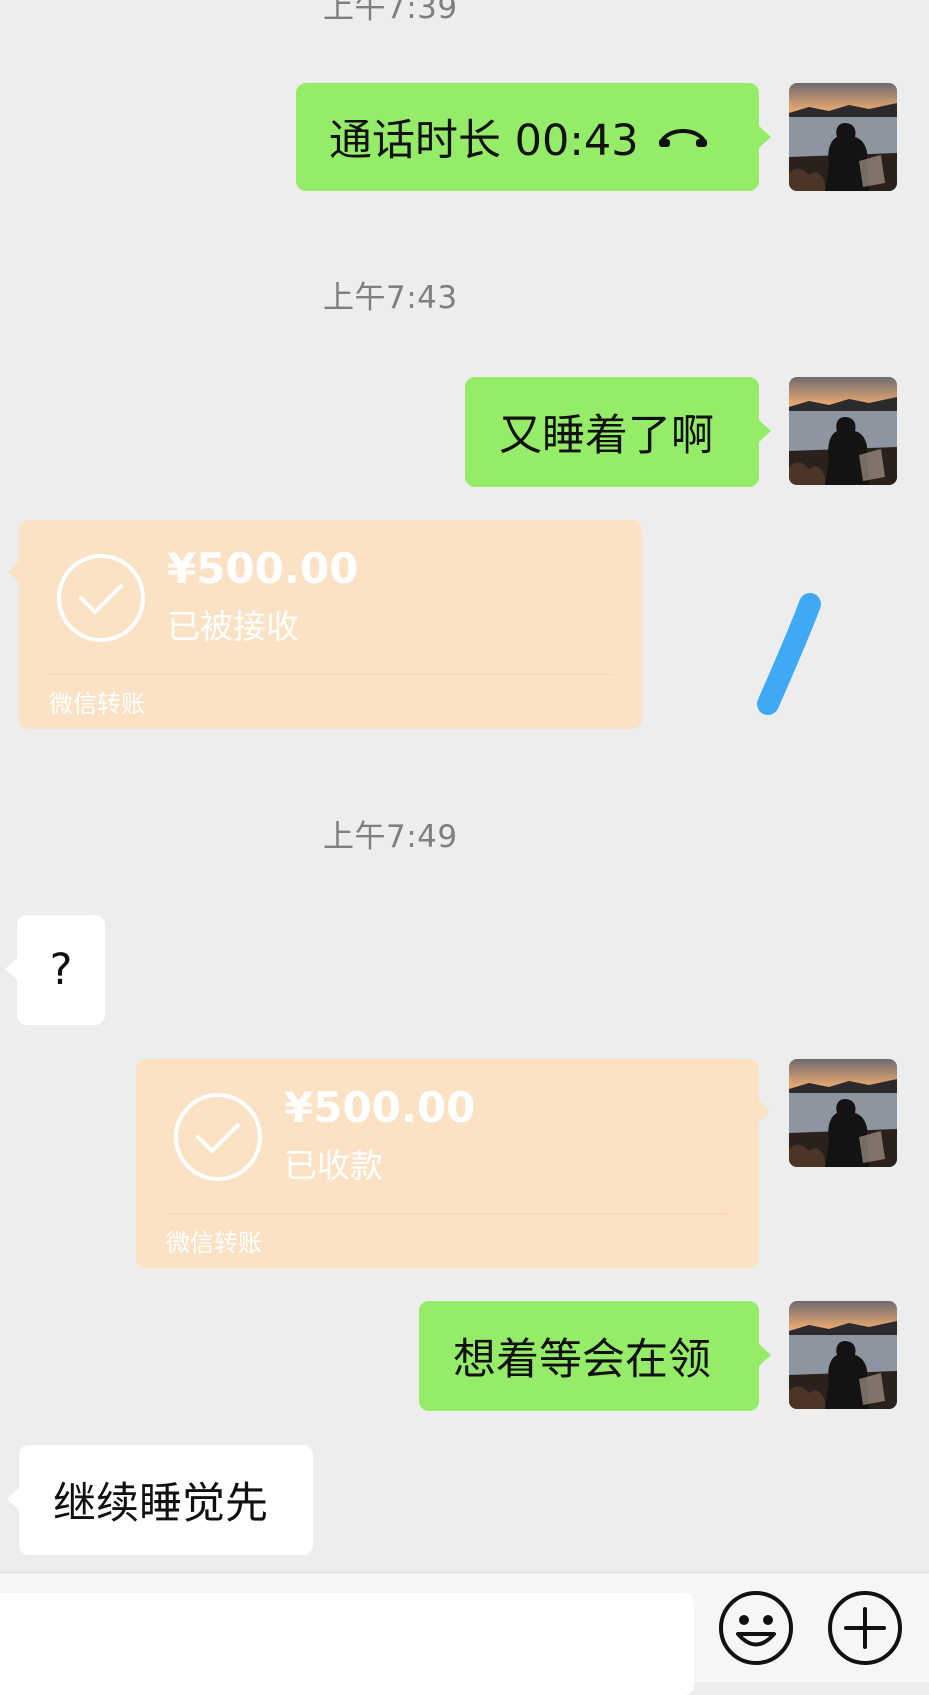 This screenshot has height=1695, width=929. What do you see at coordinates (582, 1360) in the screenshot?
I see `message-text: 想着等会在领` at bounding box center [582, 1360].